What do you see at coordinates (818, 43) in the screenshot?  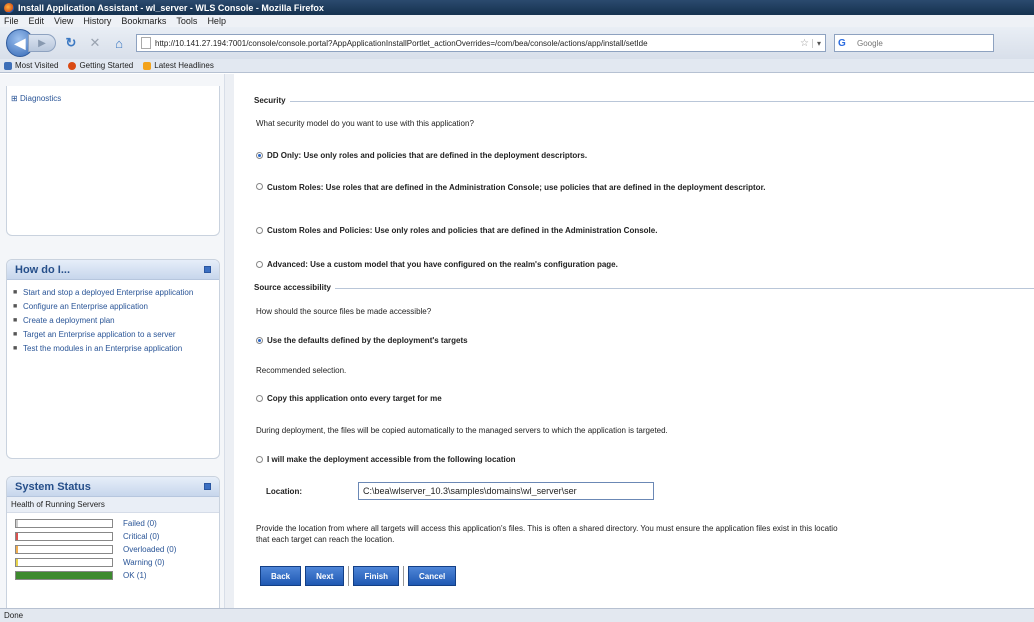 I see `url-dropdown-icon: ▾` at bounding box center [818, 43].